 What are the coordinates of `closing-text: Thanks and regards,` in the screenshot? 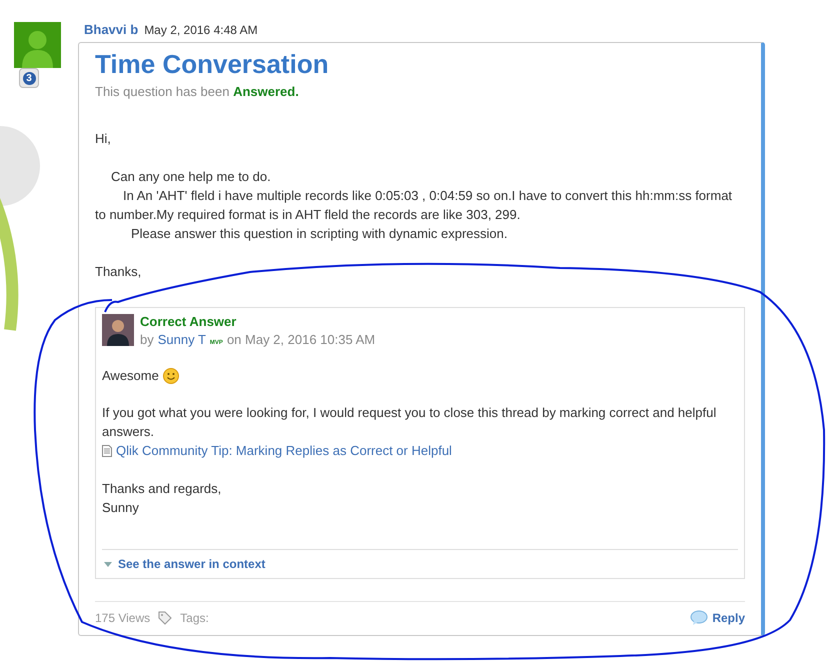 It's located at (162, 489).